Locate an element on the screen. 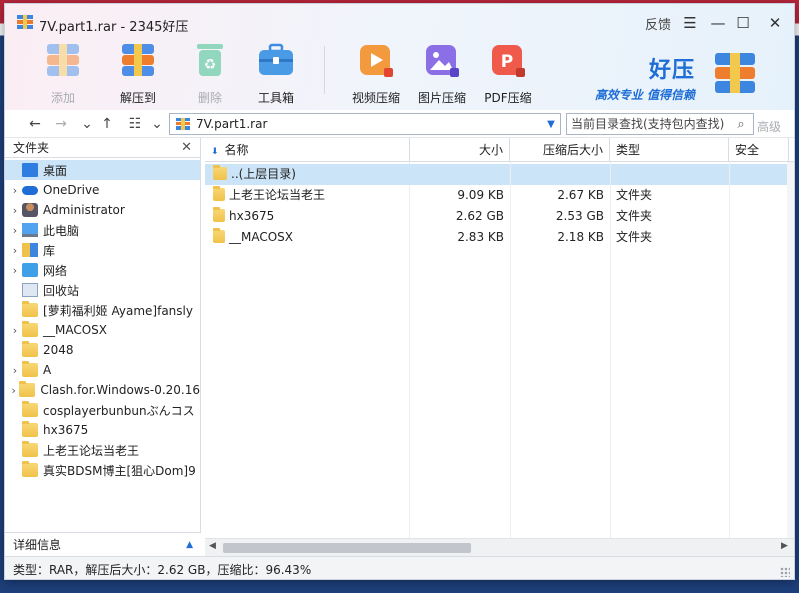 The width and height of the screenshot is (799, 593). video-compress-label: 视频压缩 is located at coordinates (375, 98).